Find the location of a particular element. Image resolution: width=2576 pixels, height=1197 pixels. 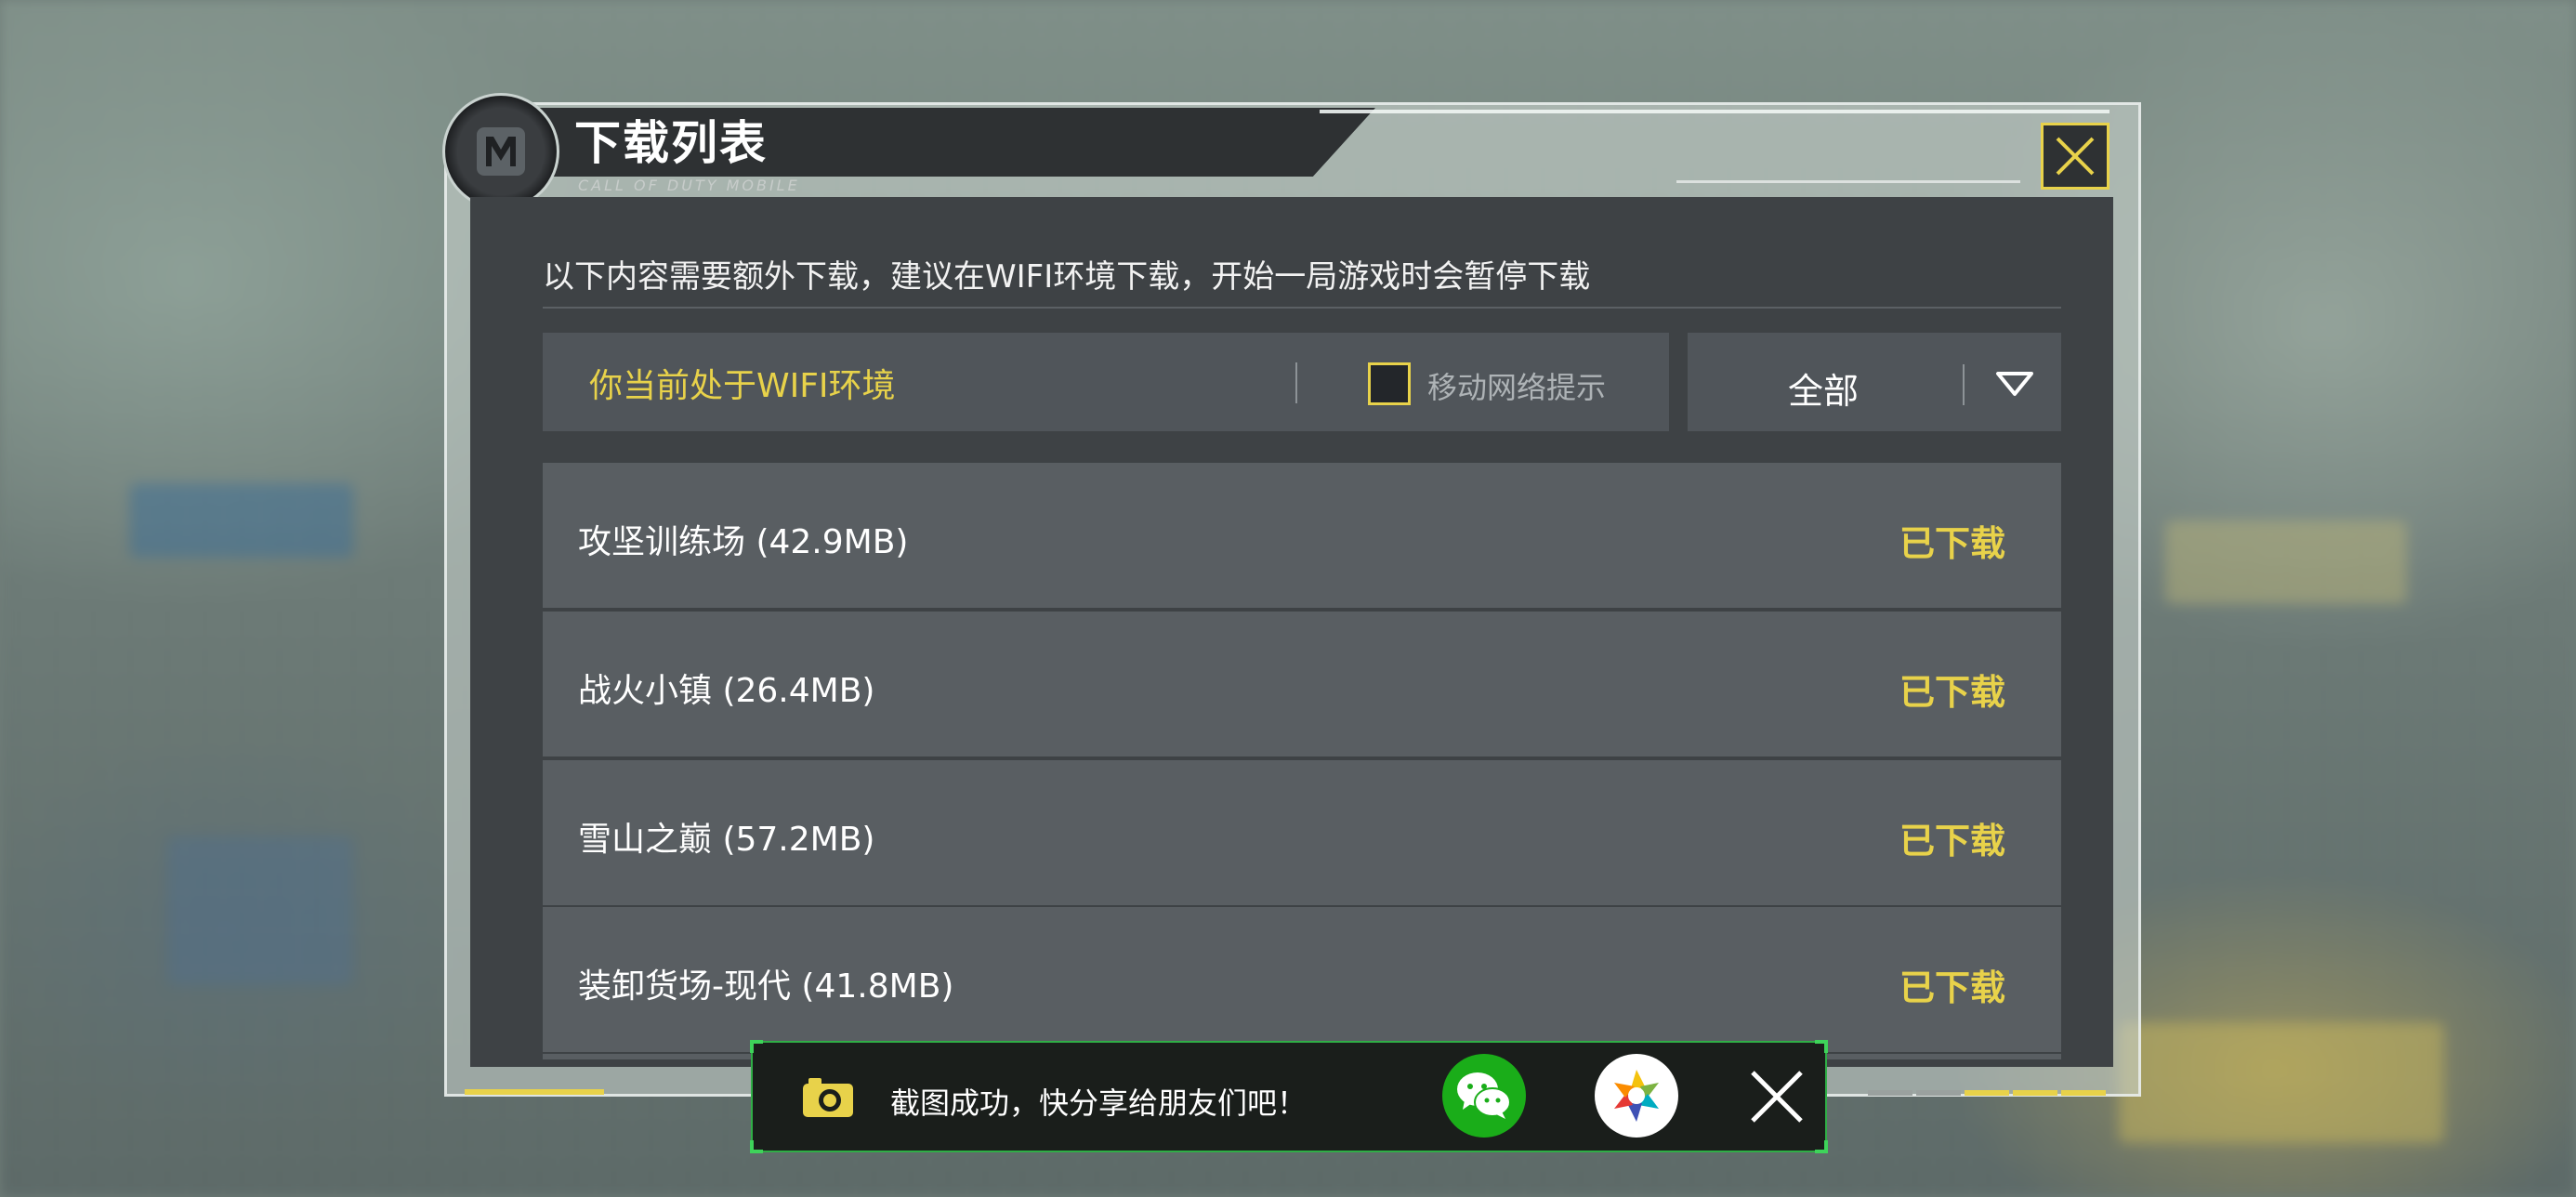

list-item: 攻坚训练场 (42.9MB) 已下载 is located at coordinates (1302, 535).